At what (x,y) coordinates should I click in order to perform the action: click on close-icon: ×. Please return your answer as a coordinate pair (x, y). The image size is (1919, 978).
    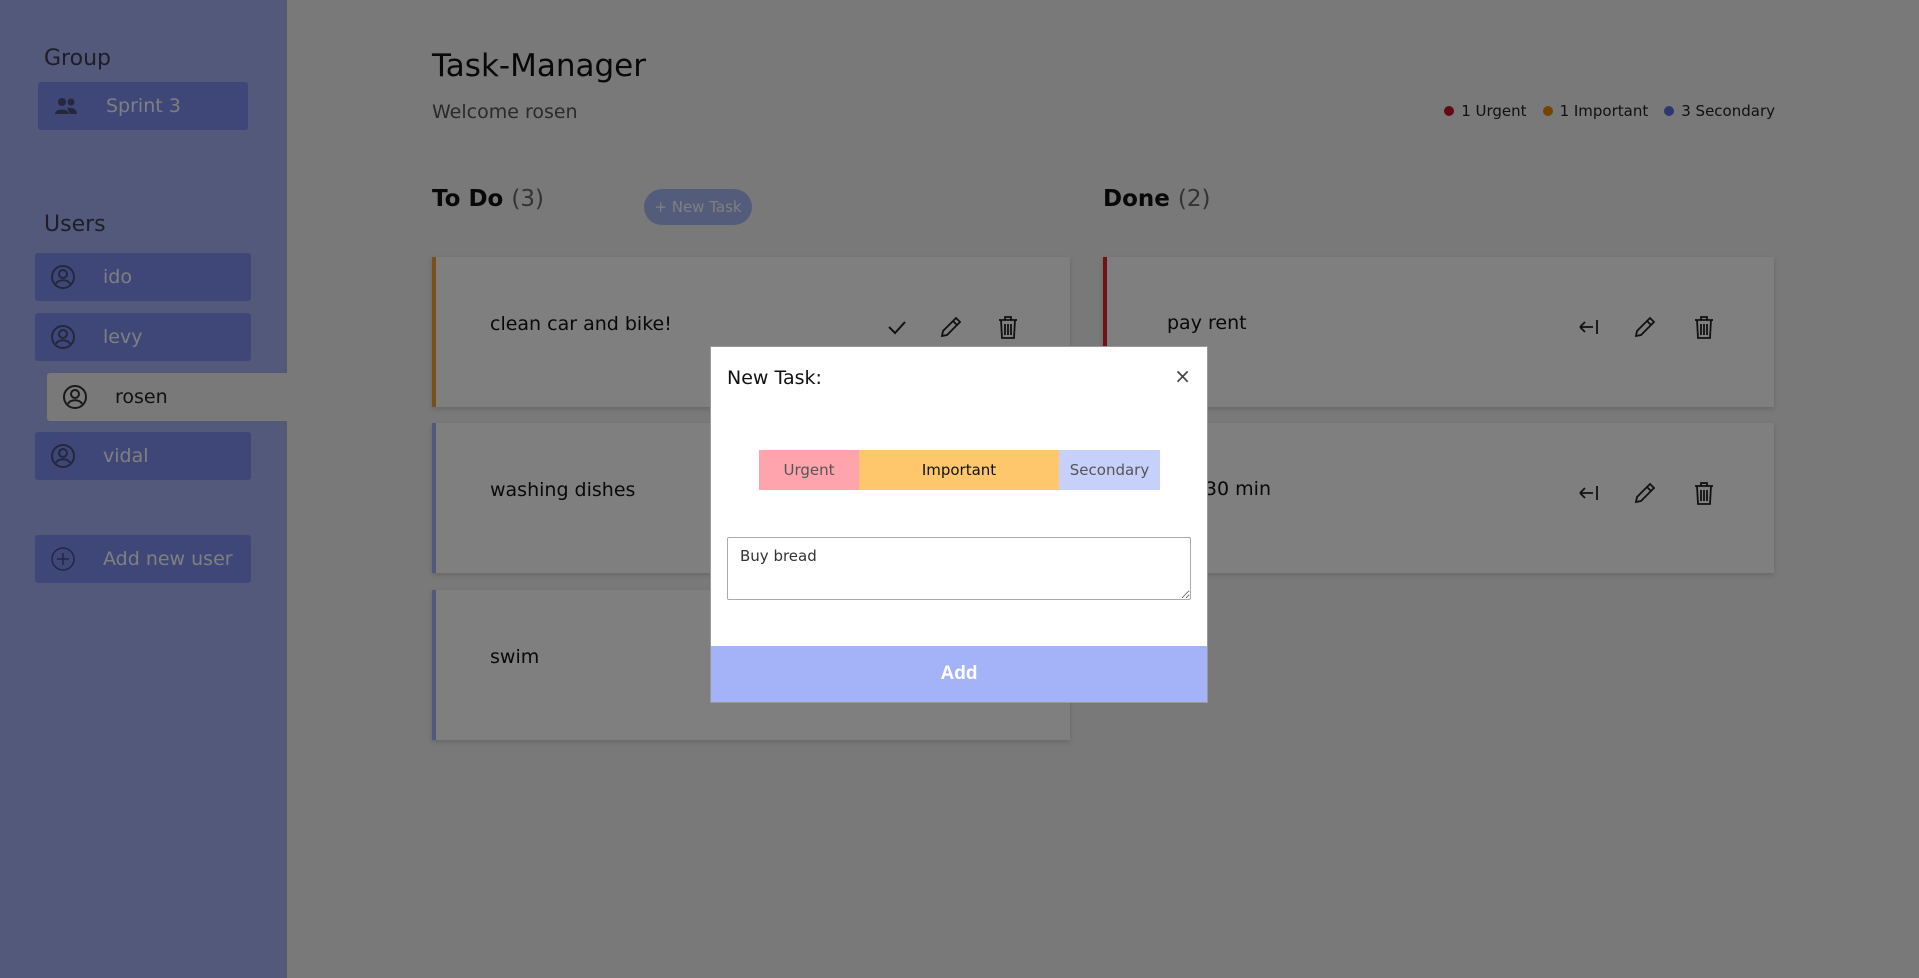
    Looking at the image, I should click on (1182, 376).